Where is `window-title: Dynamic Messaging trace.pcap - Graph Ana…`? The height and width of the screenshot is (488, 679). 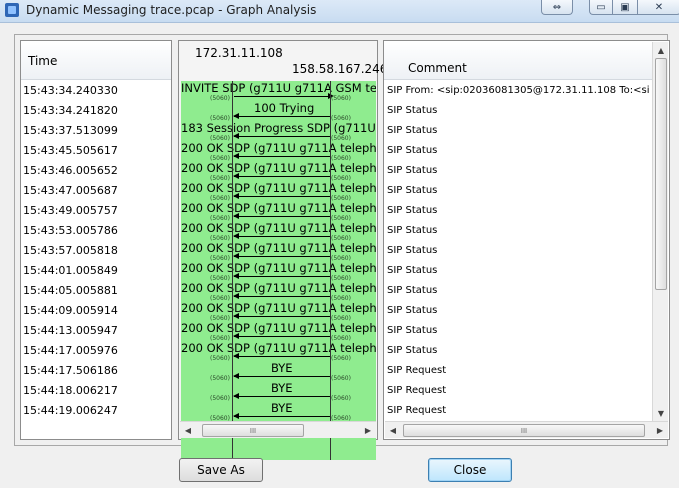 window-title: Dynamic Messaging trace.pcap - Graph Ana… is located at coordinates (171, 10).